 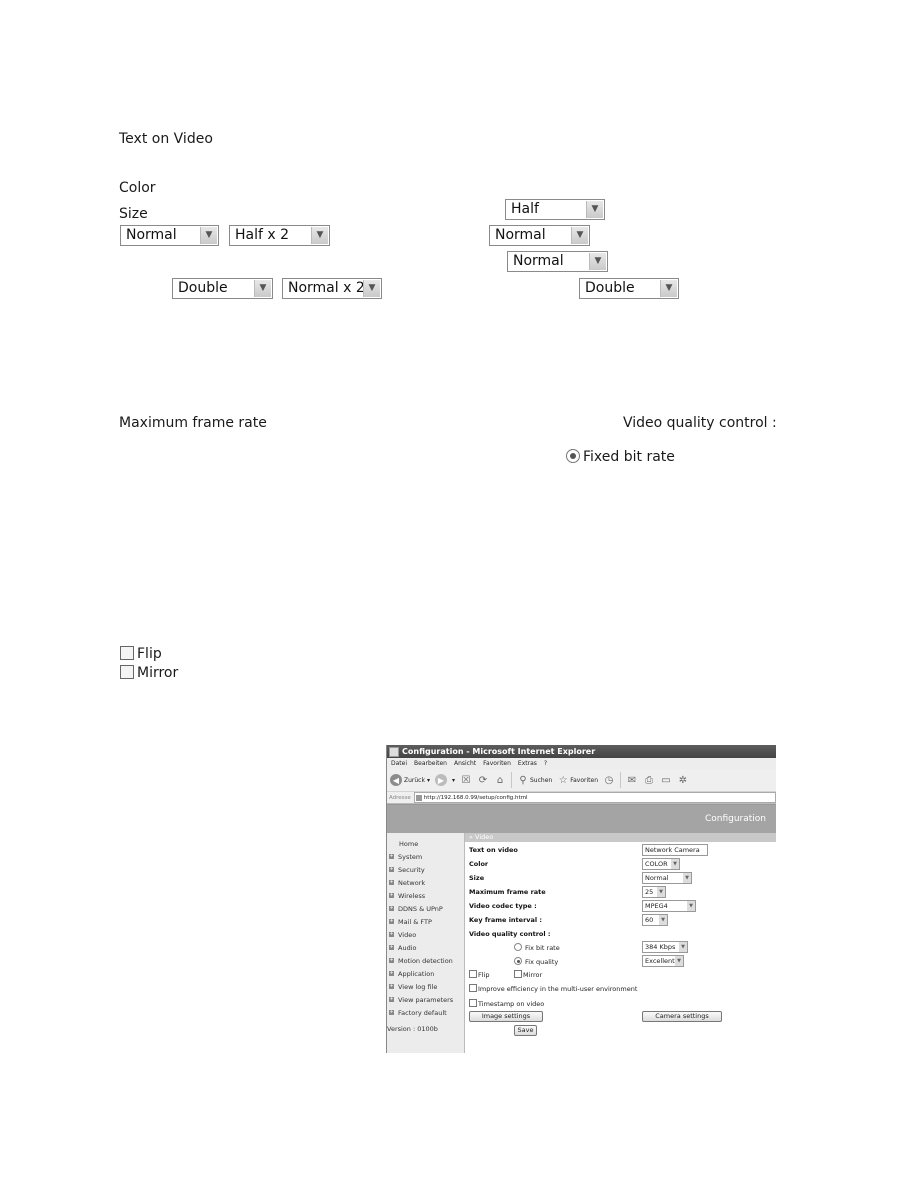 I want to click on sidebar-item-video: + Video, so click(x=425, y=934).